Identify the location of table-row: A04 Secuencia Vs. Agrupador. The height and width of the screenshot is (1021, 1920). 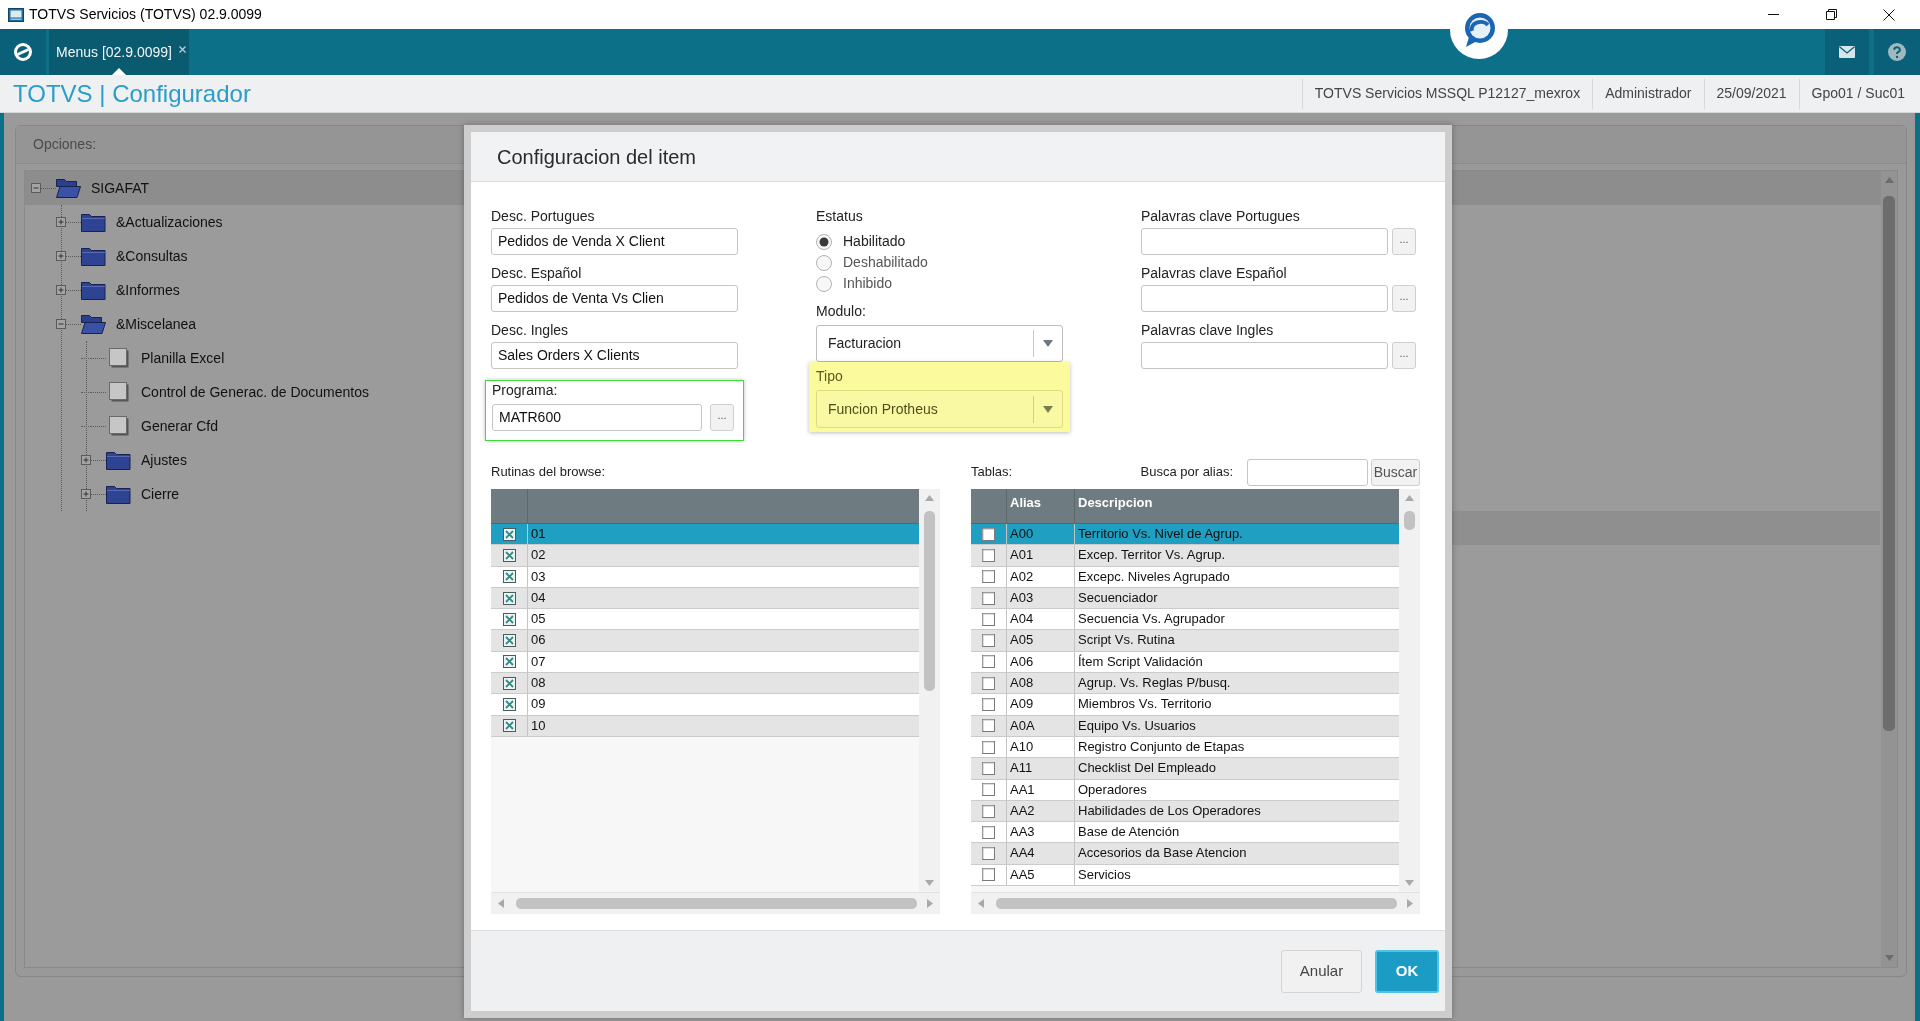
(1185, 620).